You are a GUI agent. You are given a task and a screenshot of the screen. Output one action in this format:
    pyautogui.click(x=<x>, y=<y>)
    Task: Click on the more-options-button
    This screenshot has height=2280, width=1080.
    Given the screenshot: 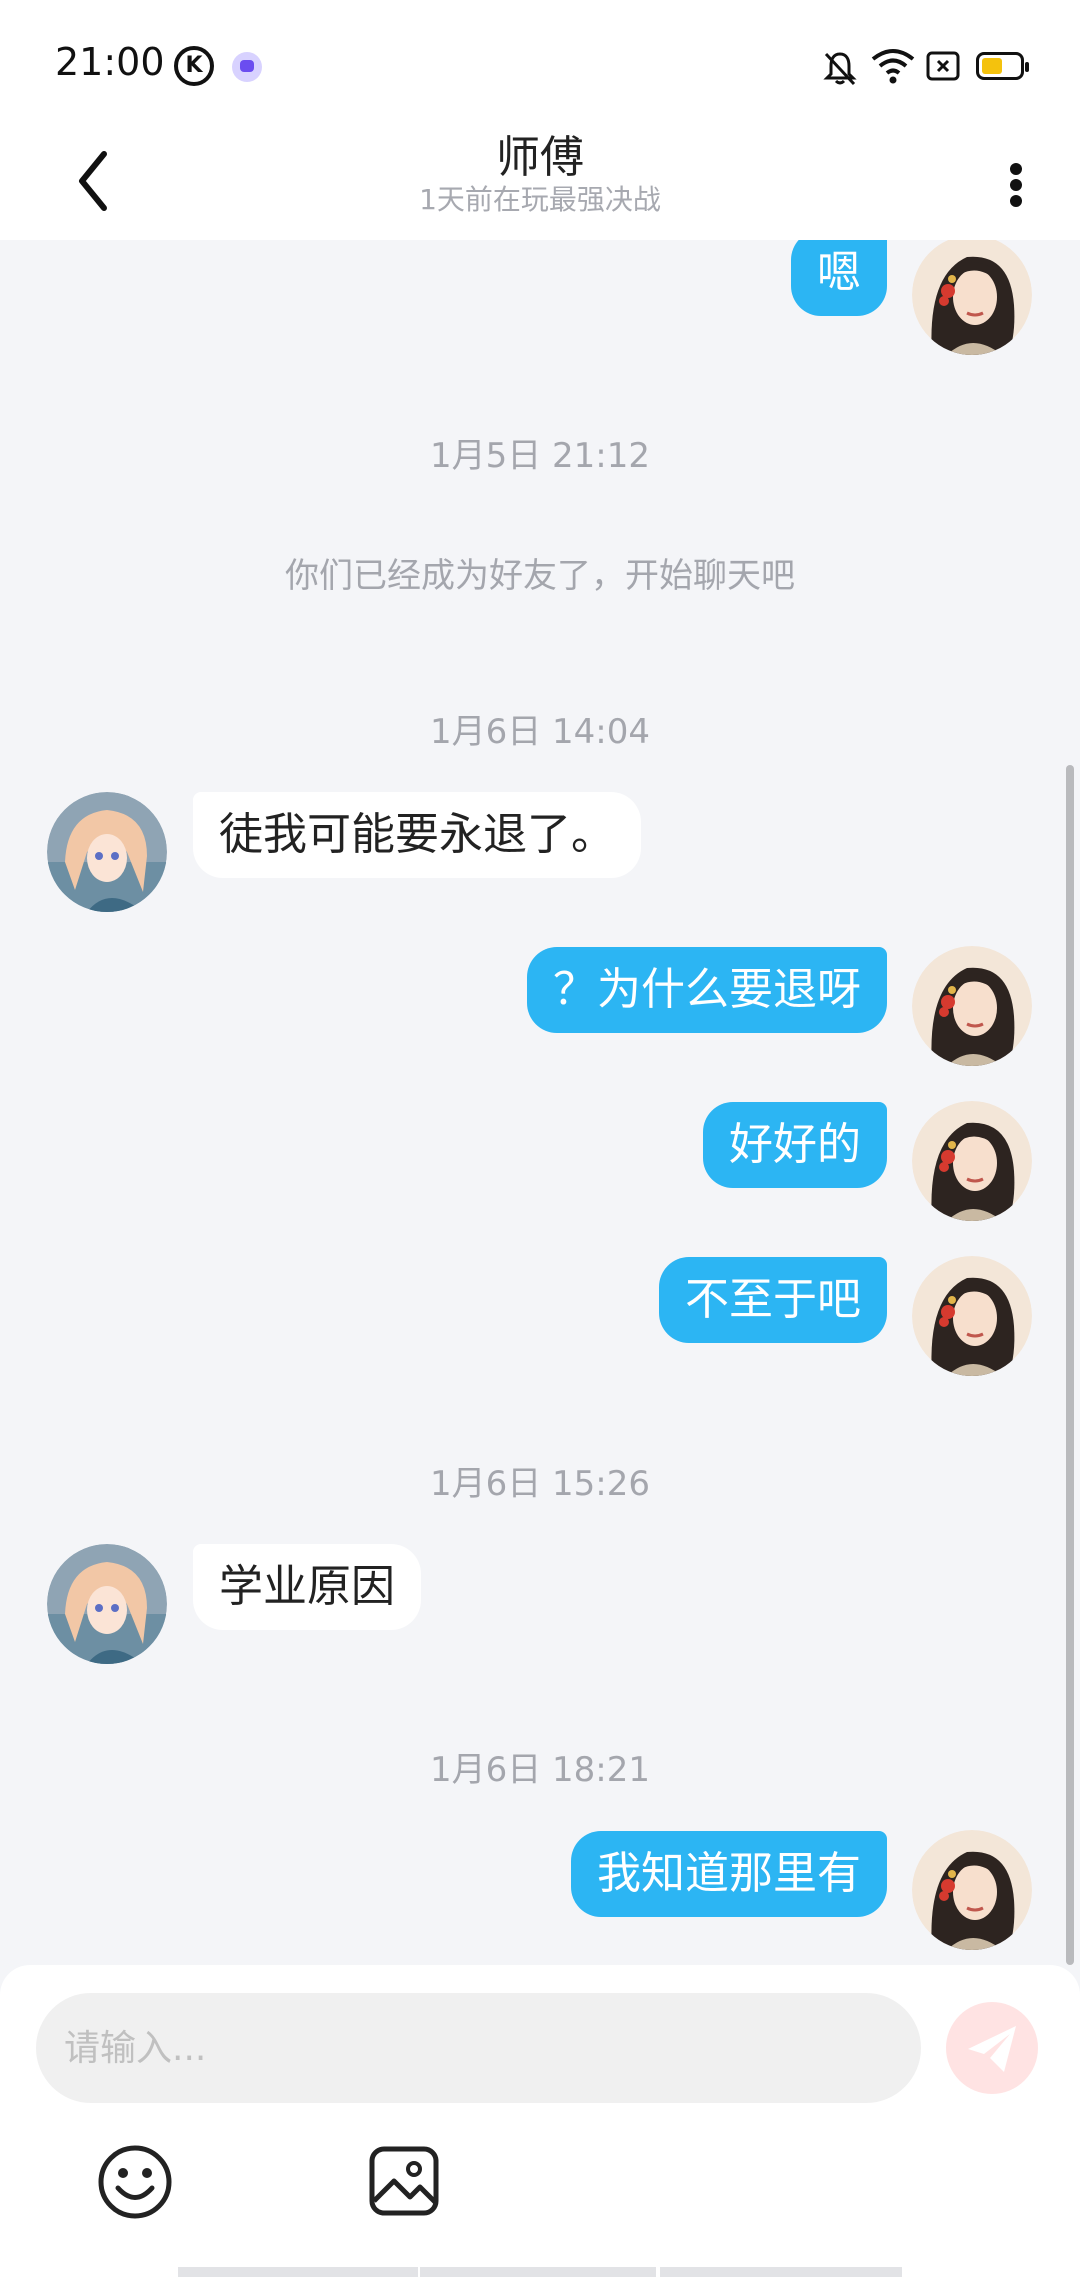 What is the action you would take?
    pyautogui.click(x=1016, y=183)
    